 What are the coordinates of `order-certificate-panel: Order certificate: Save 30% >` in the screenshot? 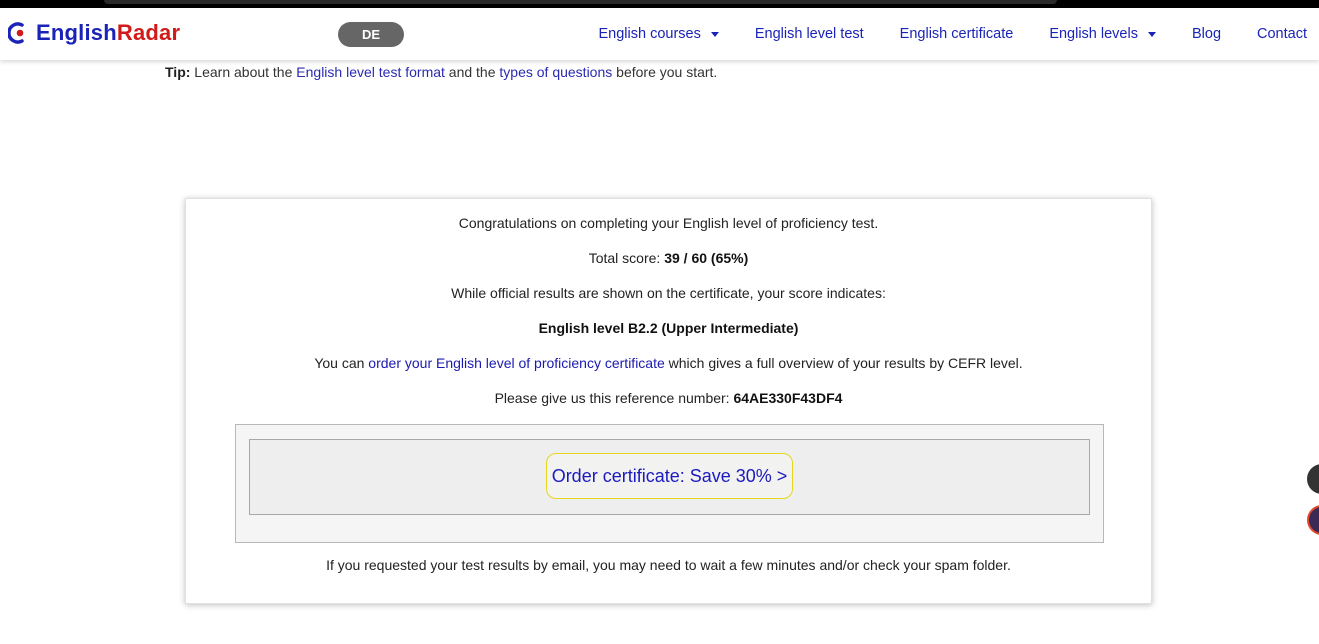 It's located at (669, 483).